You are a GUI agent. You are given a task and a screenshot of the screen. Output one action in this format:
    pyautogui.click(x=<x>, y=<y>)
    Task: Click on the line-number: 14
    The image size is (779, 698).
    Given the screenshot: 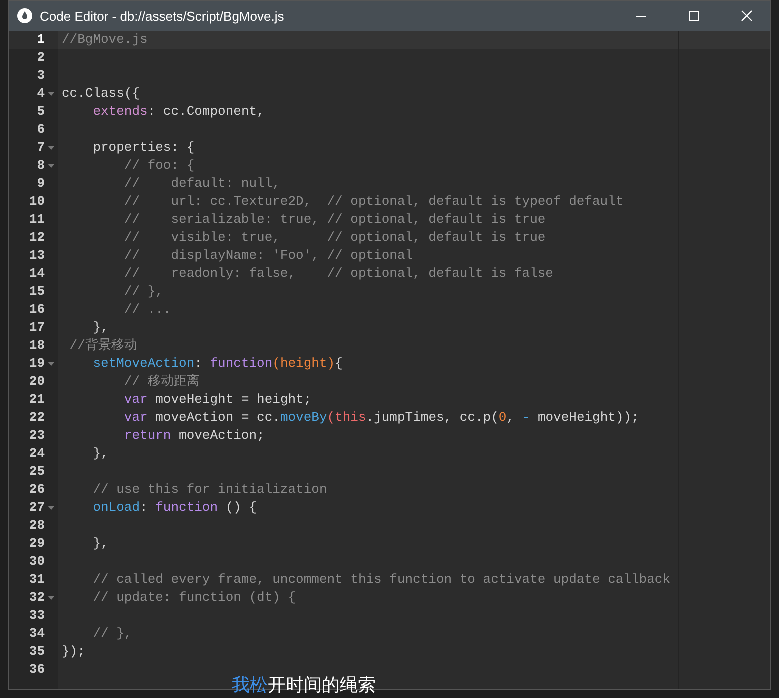 What is the action you would take?
    pyautogui.click(x=36, y=274)
    